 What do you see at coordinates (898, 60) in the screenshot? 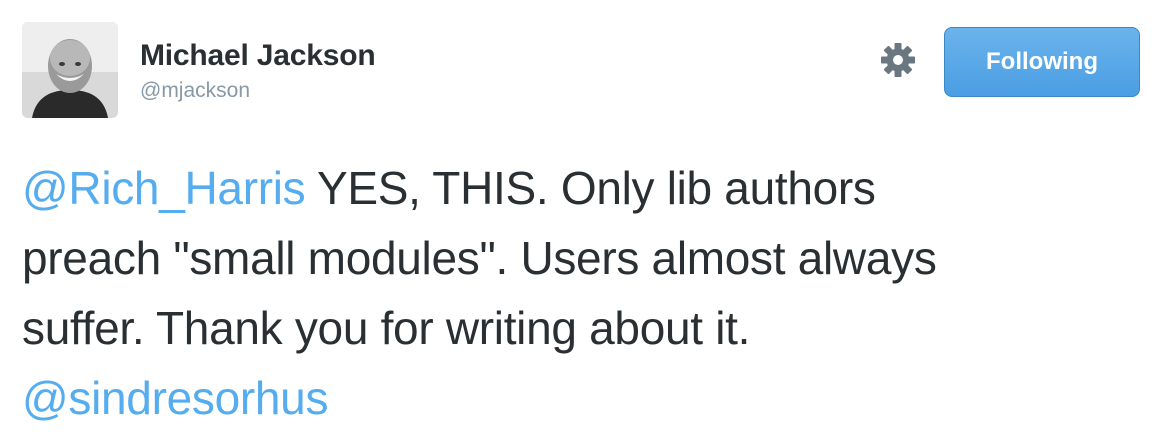
I see `gear-icon` at bounding box center [898, 60].